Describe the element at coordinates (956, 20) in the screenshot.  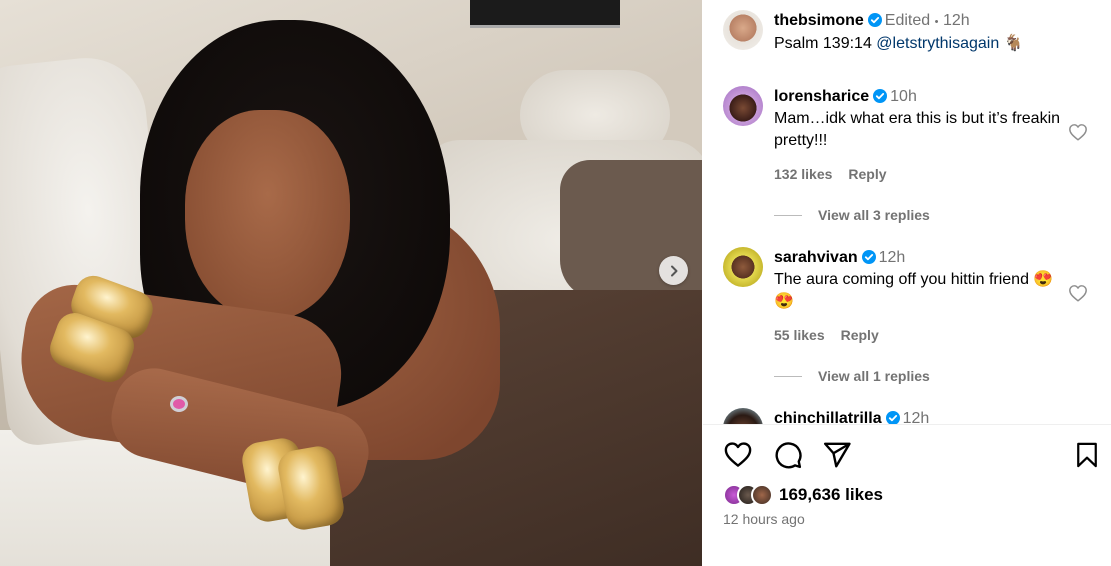
I see `post-time: 12h` at that location.